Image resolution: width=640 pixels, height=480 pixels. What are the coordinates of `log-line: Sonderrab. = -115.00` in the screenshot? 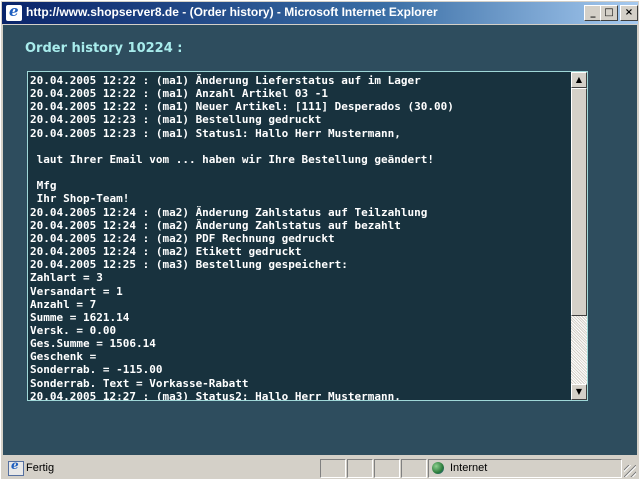 It's located at (96, 370).